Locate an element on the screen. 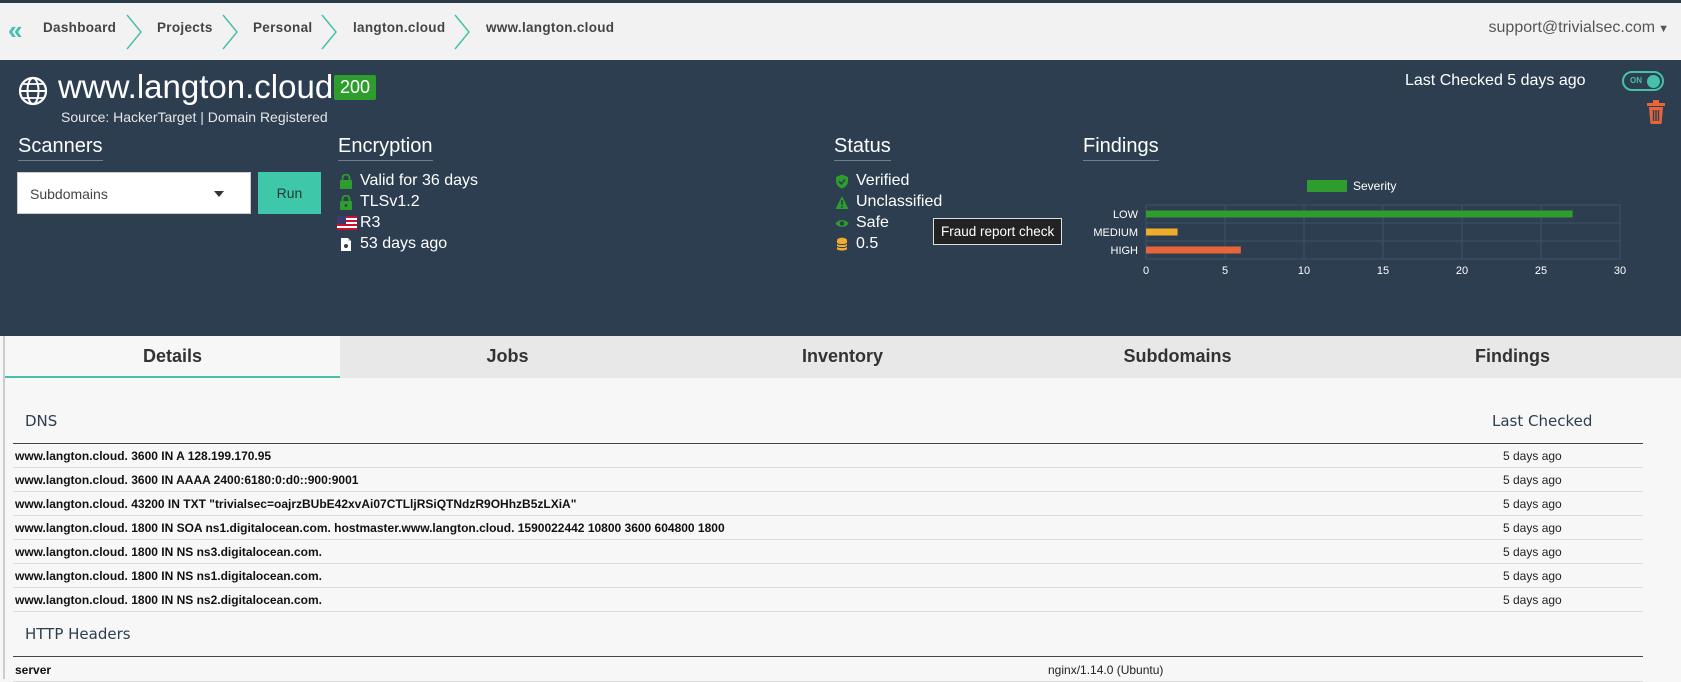 This screenshot has width=1681, height=682. bar-high is located at coordinates (1193, 250).